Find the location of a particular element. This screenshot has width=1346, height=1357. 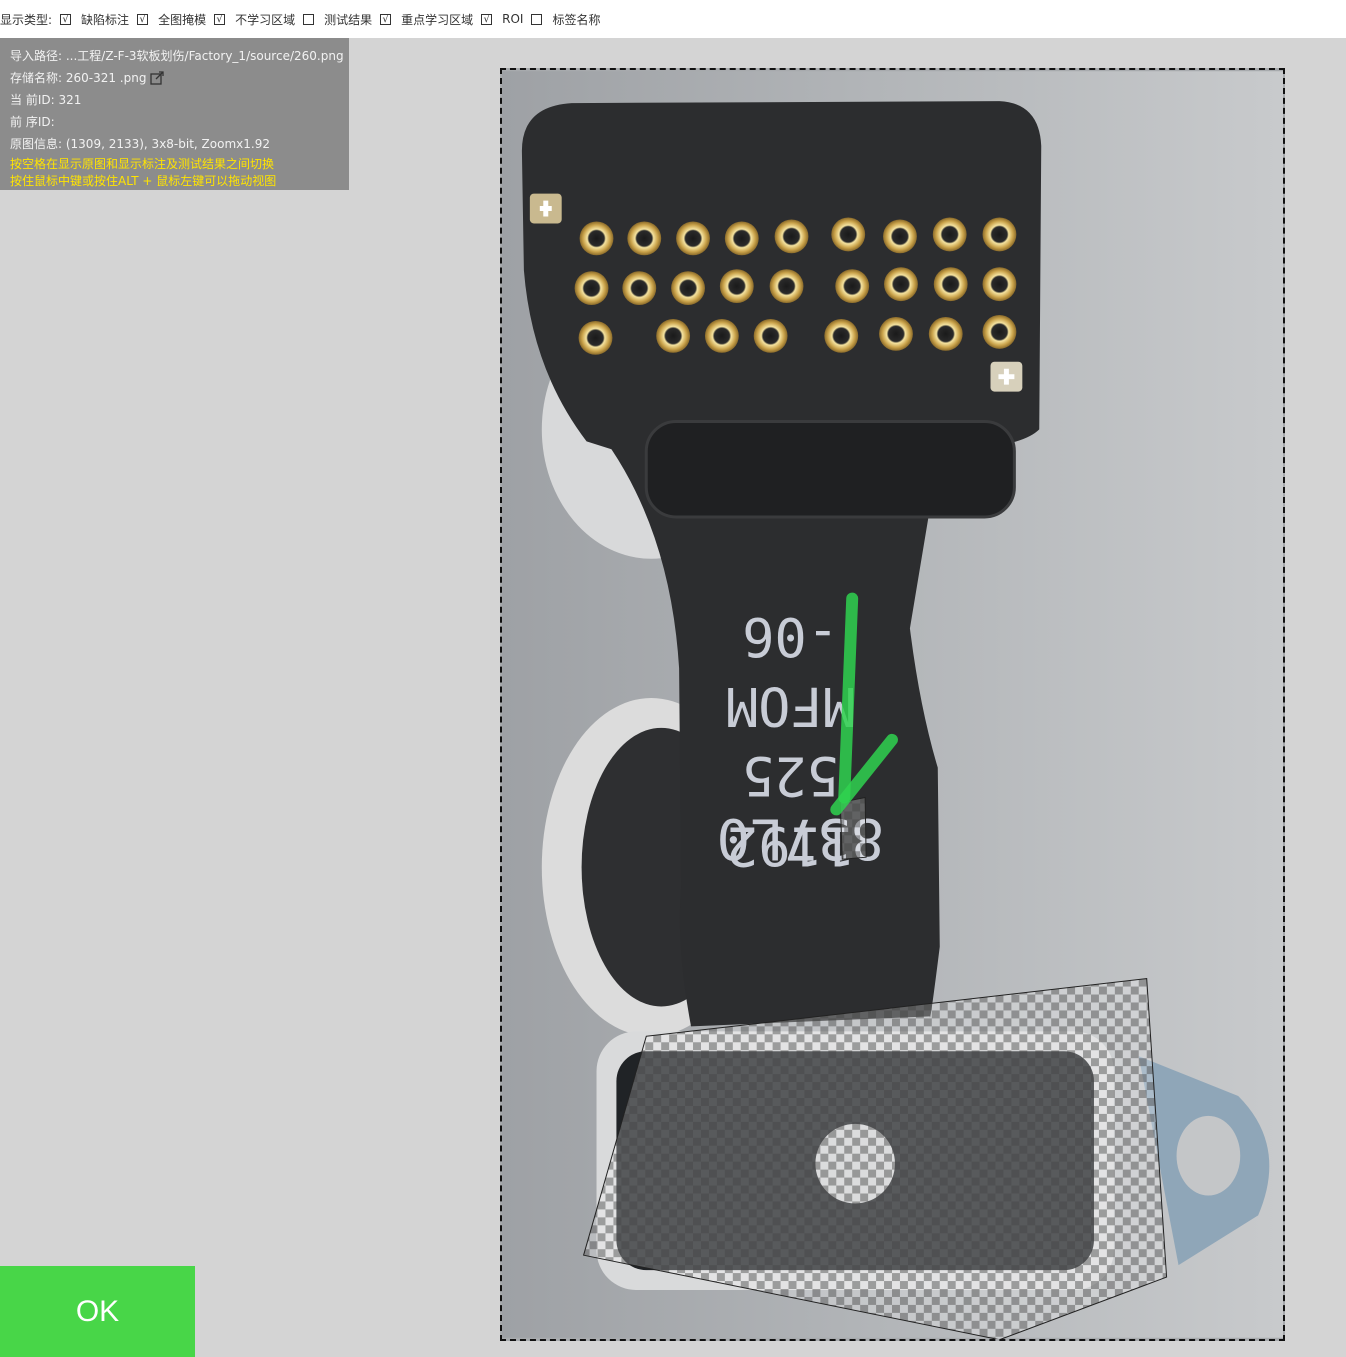

checkbox-full-mask-label: 全图掩模 is located at coordinates (182, 19).